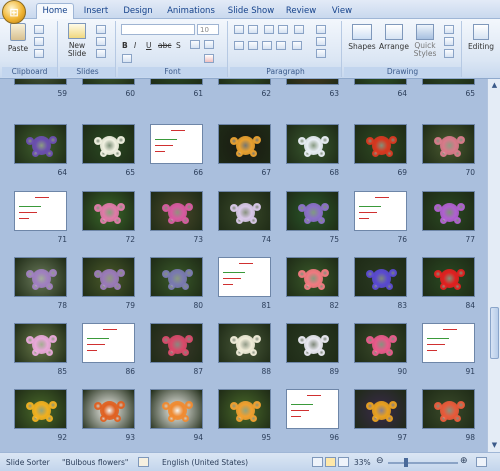  What do you see at coordinates (253, 45) in the screenshot?
I see `align-center-icon` at bounding box center [253, 45].